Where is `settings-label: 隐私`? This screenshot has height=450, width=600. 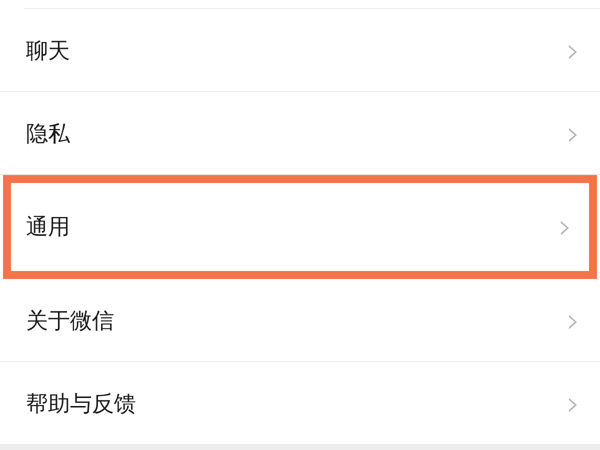
settings-label: 隐私 is located at coordinates (48, 134).